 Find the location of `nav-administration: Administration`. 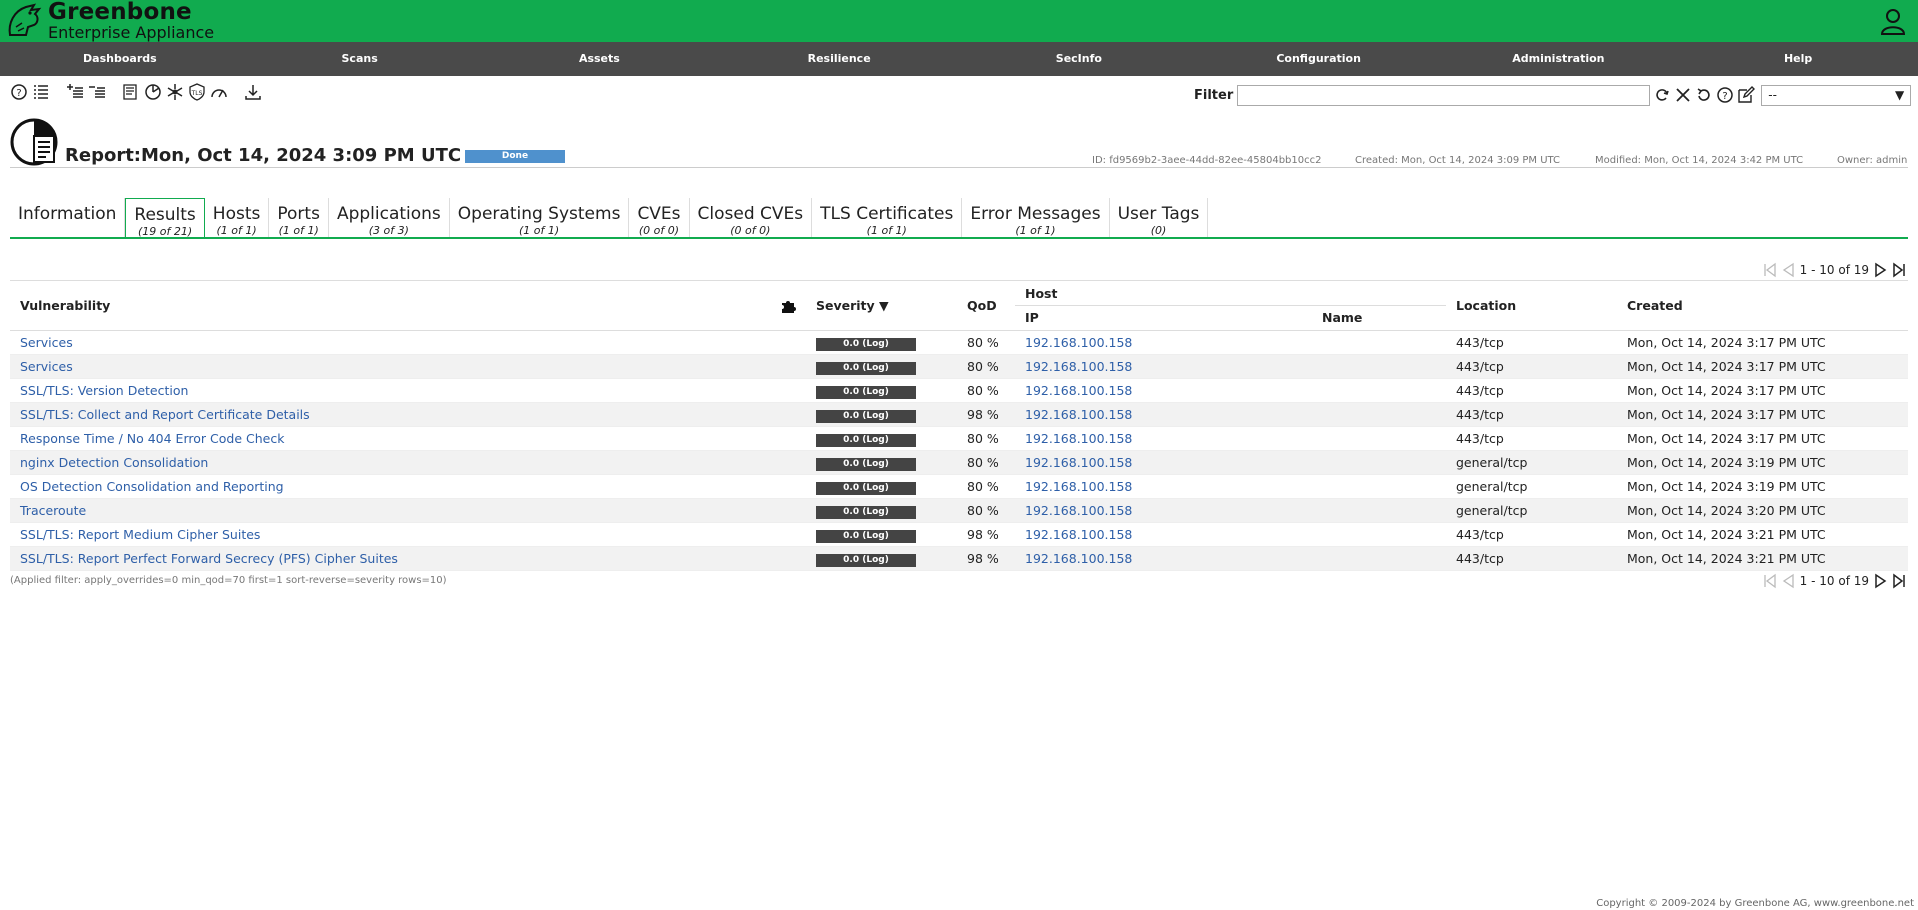

nav-administration: Administration is located at coordinates (1559, 59).